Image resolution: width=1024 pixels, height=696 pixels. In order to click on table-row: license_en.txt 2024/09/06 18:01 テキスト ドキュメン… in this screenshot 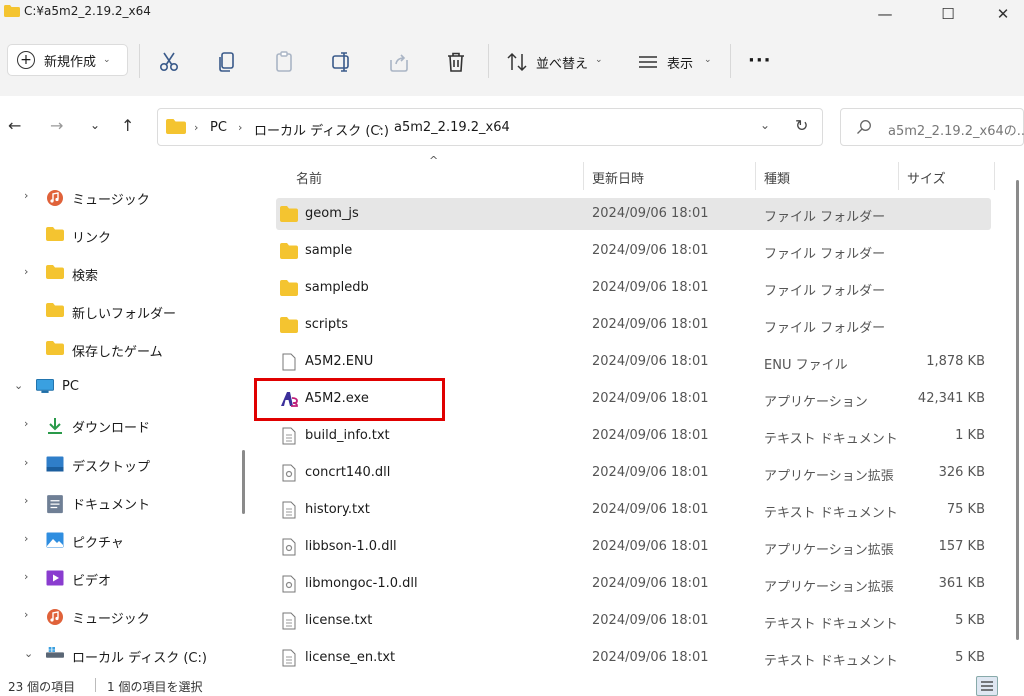, I will do `click(633, 658)`.